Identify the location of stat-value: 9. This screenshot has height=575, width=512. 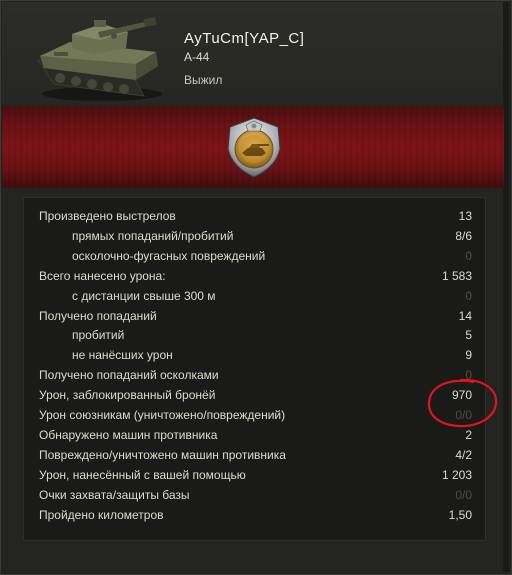
(468, 355).